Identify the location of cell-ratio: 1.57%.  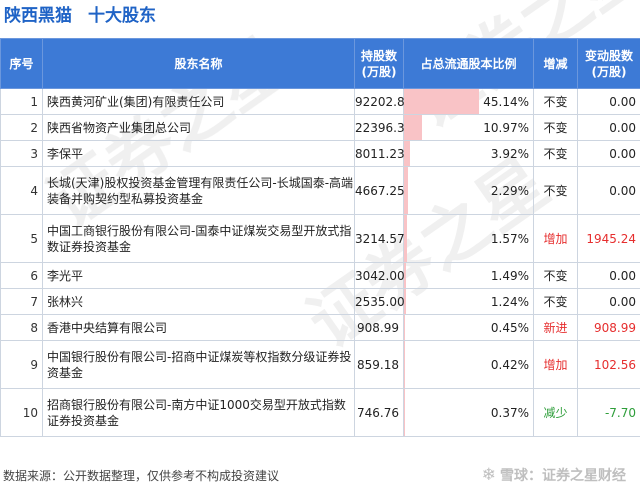
(468, 238).